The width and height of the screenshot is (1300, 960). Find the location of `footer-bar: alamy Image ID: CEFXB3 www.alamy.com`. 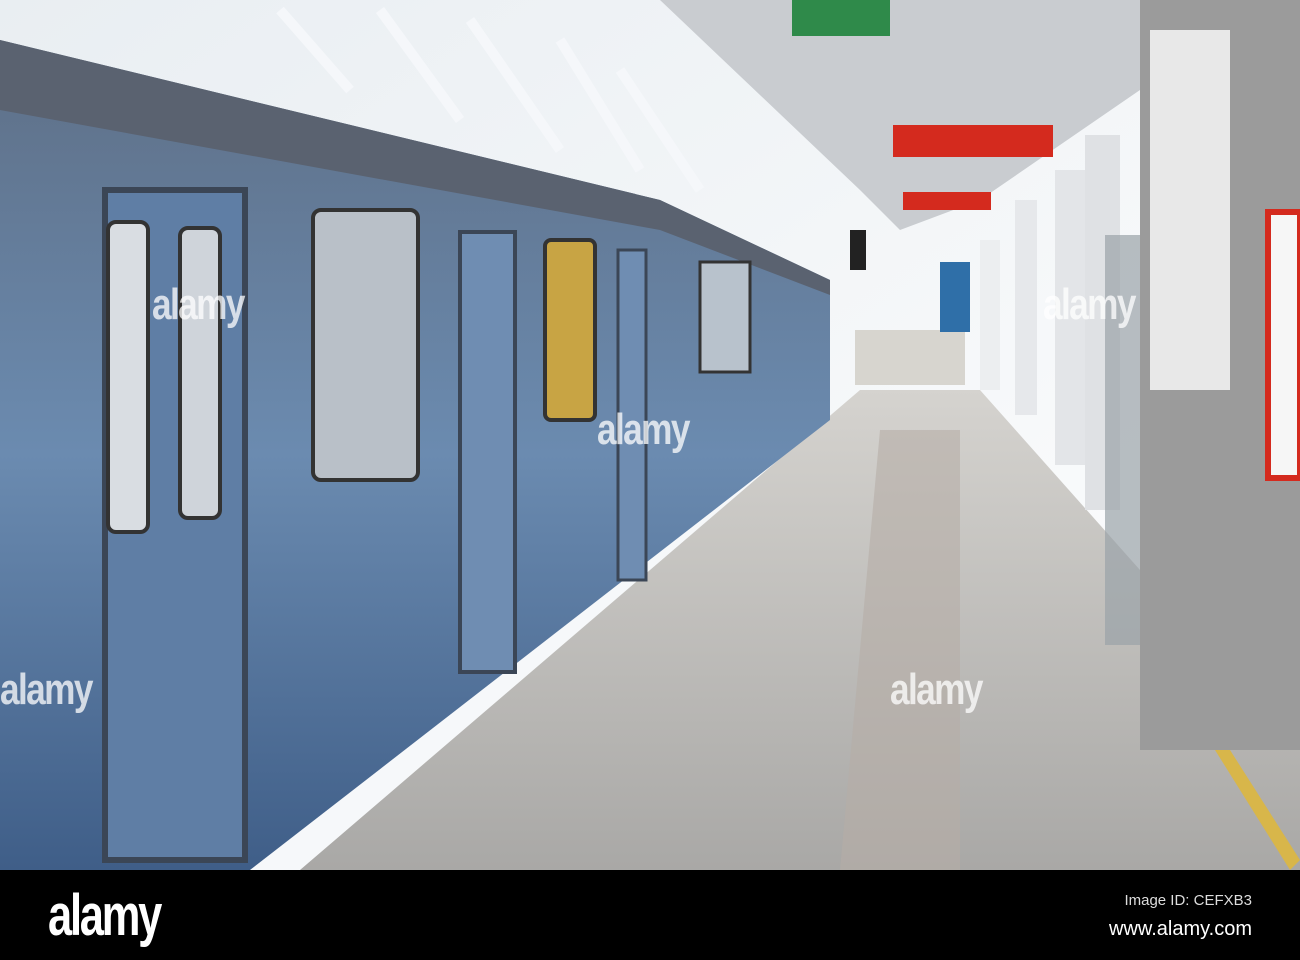

footer-bar: alamy Image ID: CEFXB3 www.alamy.com is located at coordinates (650, 915).